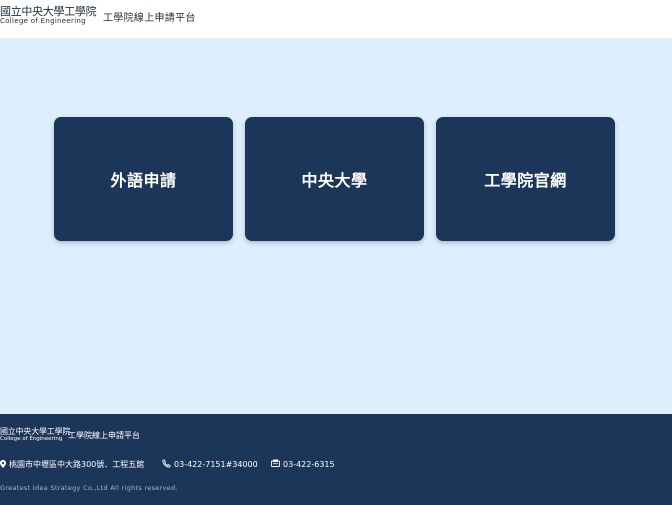 This screenshot has height=505, width=672. I want to click on footer-logo-english-text: College of Engineering, so click(31, 439).